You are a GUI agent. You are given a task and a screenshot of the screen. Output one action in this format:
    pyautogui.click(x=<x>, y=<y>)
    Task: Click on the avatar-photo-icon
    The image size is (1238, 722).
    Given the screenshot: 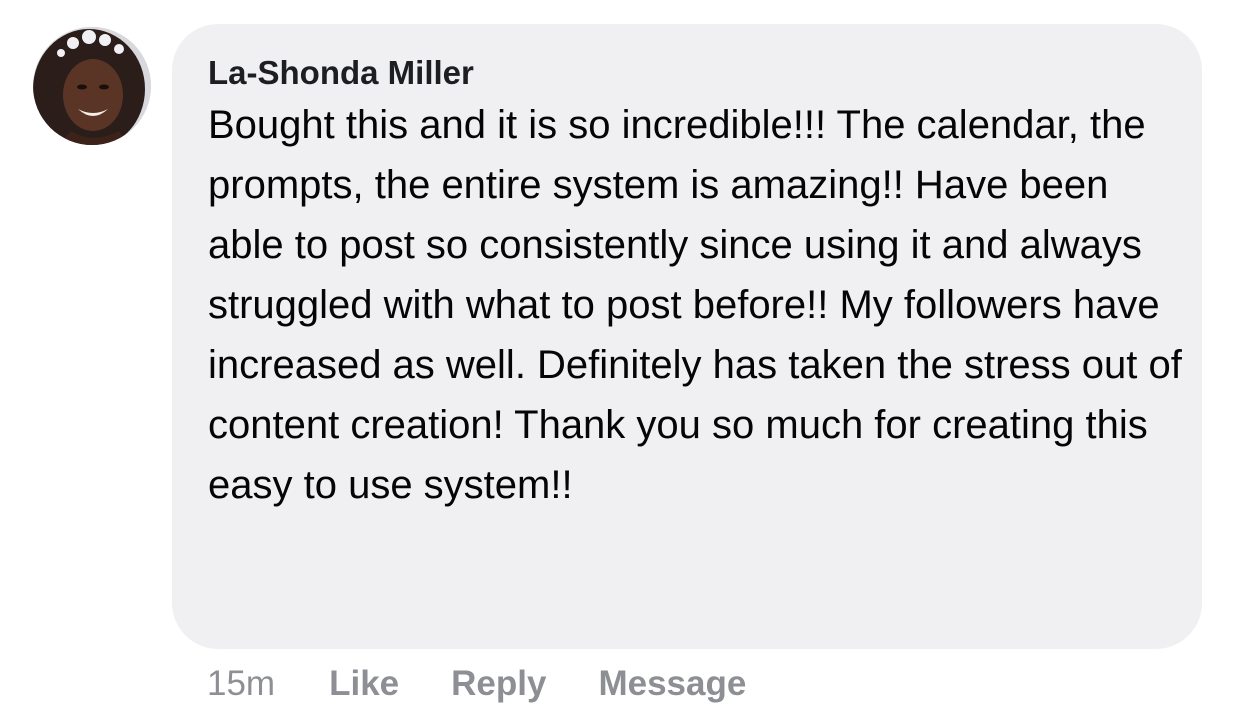 What is the action you would take?
    pyautogui.click(x=92, y=86)
    